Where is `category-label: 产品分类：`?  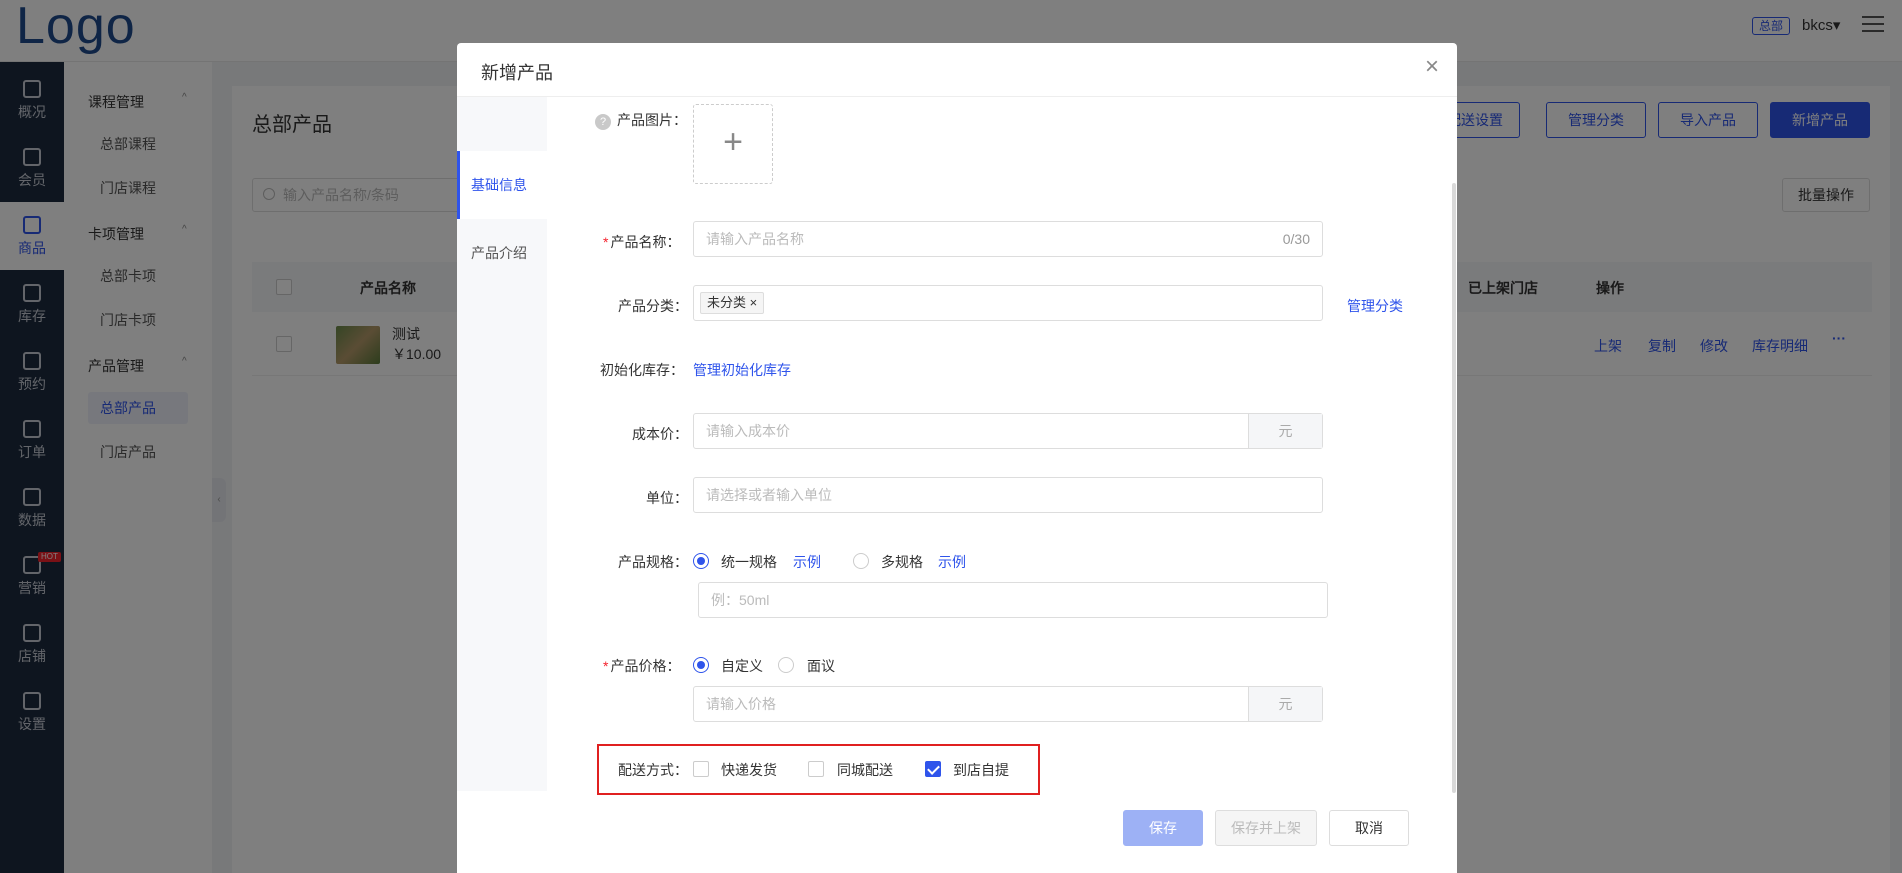 category-label: 产品分类： is located at coordinates (653, 306).